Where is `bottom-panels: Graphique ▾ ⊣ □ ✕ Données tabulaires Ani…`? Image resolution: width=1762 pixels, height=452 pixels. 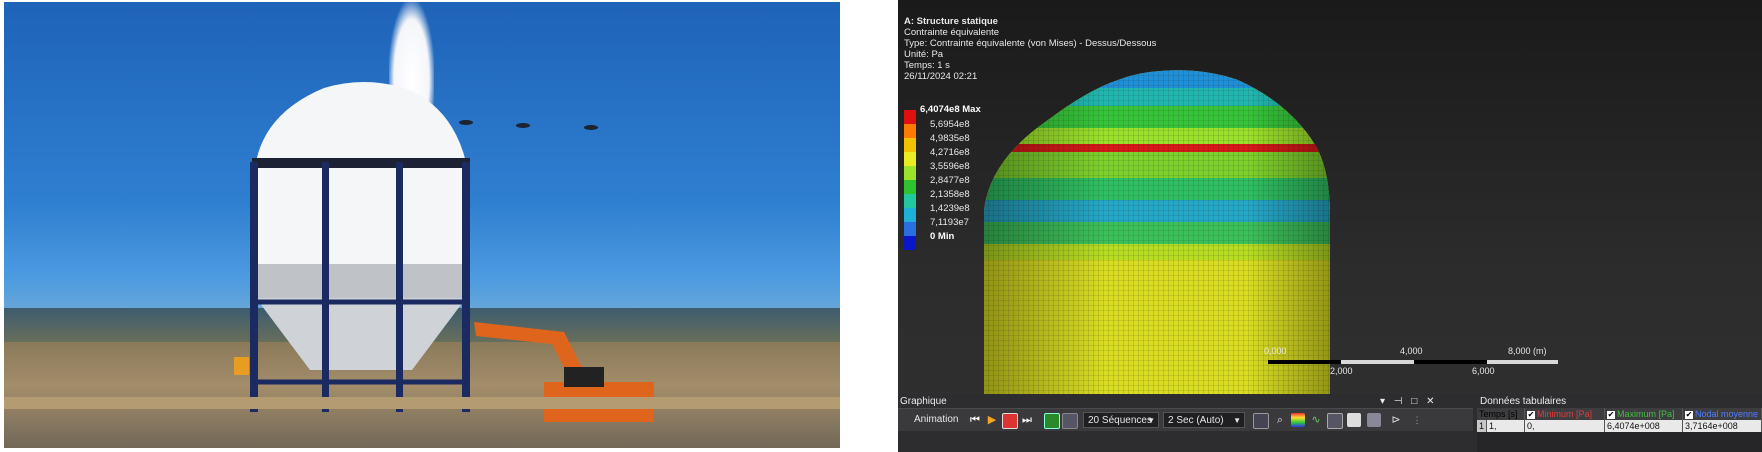
bottom-panels: Graphique ▾ ⊣ □ ✕ Données tabulaires Ani… is located at coordinates (1330, 423).